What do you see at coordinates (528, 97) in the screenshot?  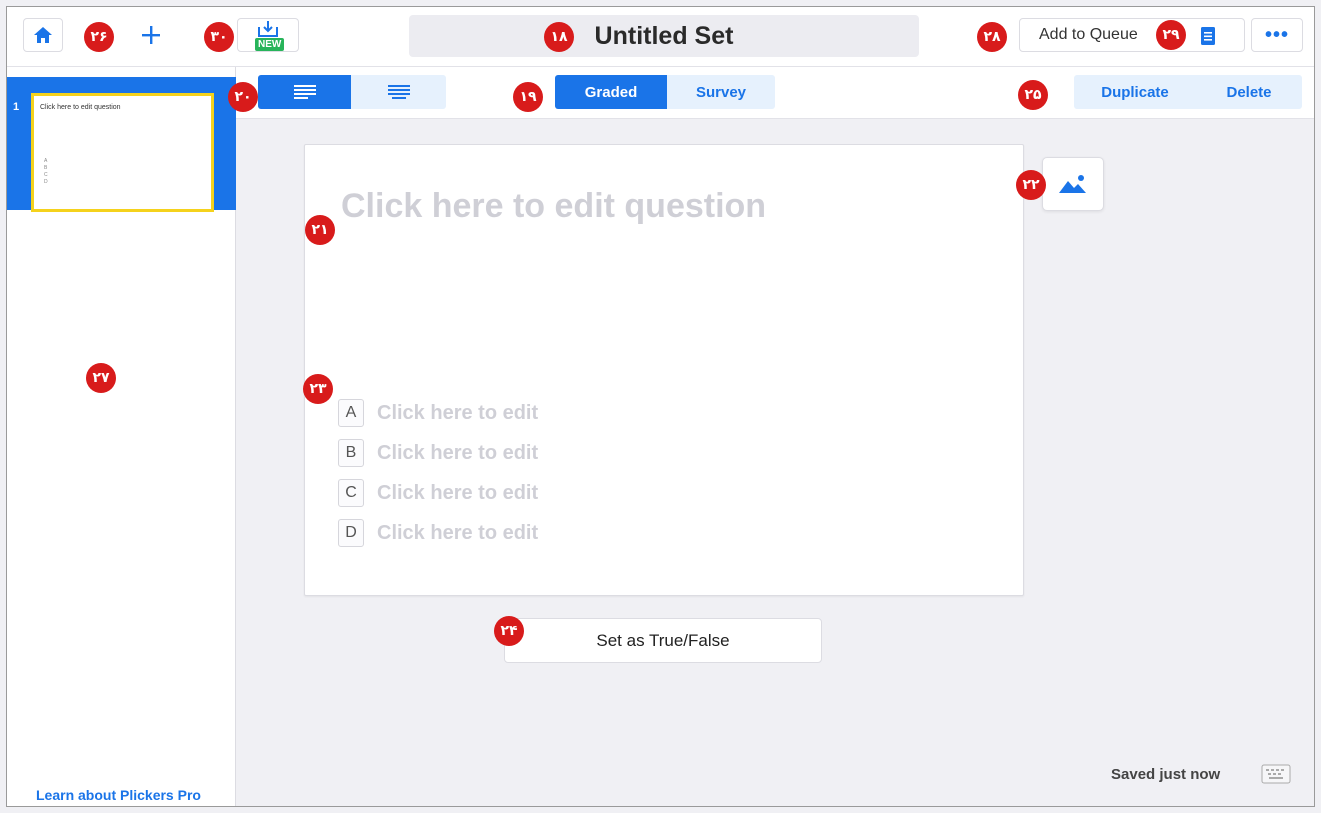 I see `marker-19: ۱۹` at bounding box center [528, 97].